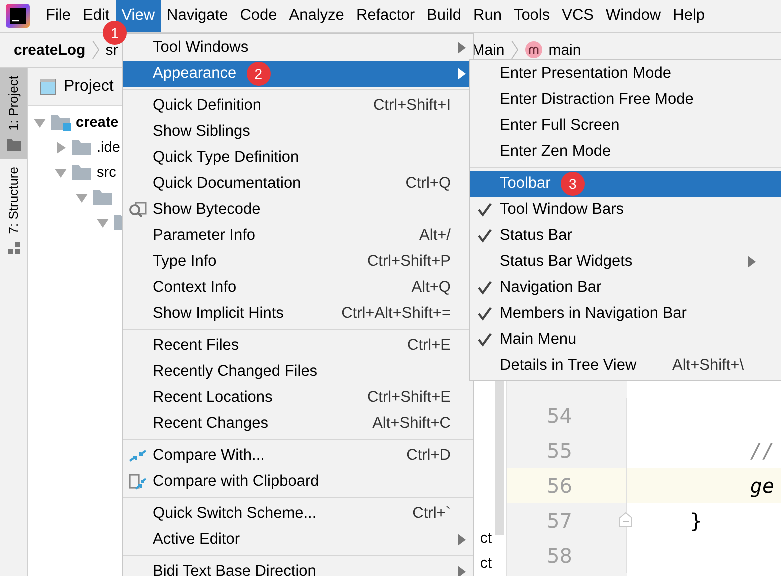 Image resolution: width=781 pixels, height=576 pixels. What do you see at coordinates (565, 50) in the screenshot?
I see `breadcrumb: main` at bounding box center [565, 50].